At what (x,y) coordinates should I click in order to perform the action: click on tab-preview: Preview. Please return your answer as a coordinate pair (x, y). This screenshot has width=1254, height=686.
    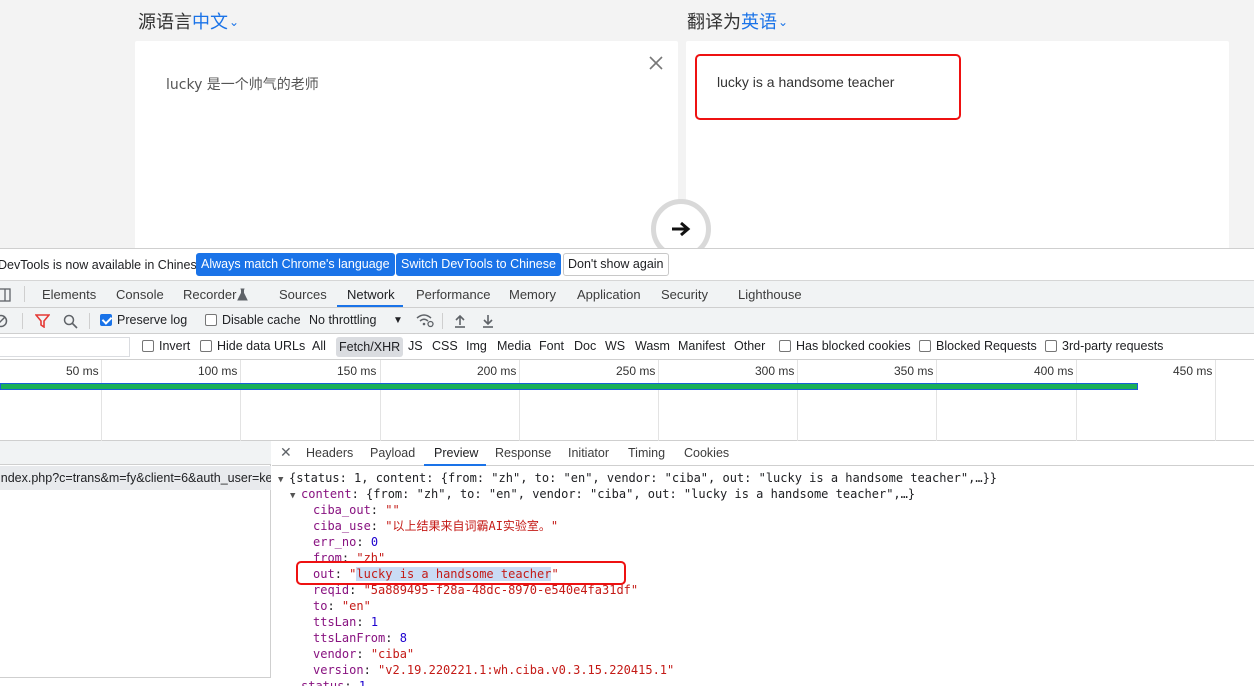
    Looking at the image, I should click on (456, 453).